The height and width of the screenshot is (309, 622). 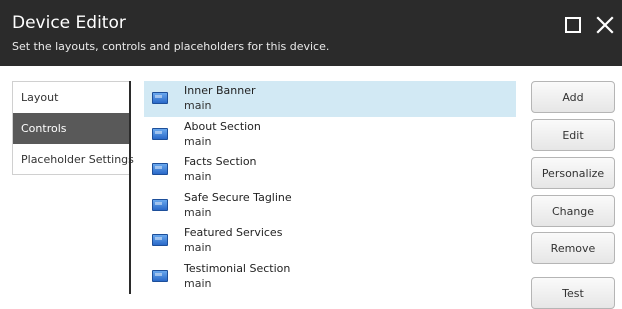 I want to click on add-button: Add, so click(x=573, y=97).